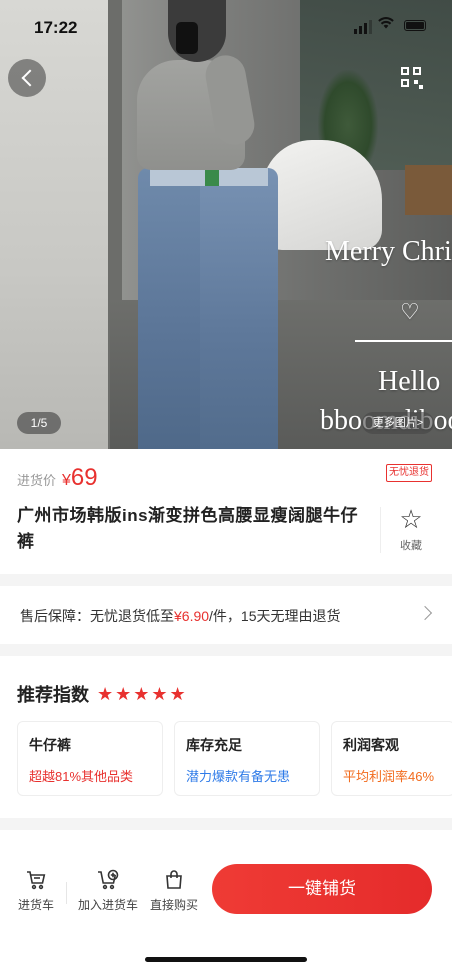  What do you see at coordinates (322, 195) in the screenshot?
I see `image-chair` at bounding box center [322, 195].